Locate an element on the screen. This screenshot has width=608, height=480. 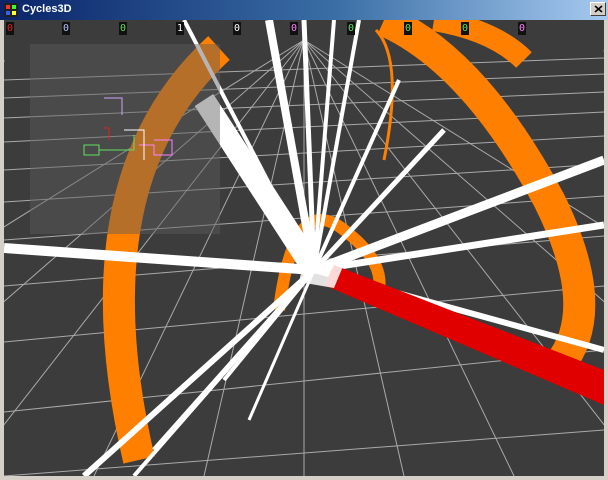
scoreboard: 0 0 0 1 0 0 0 0 0 0 is located at coordinates (304, 29).